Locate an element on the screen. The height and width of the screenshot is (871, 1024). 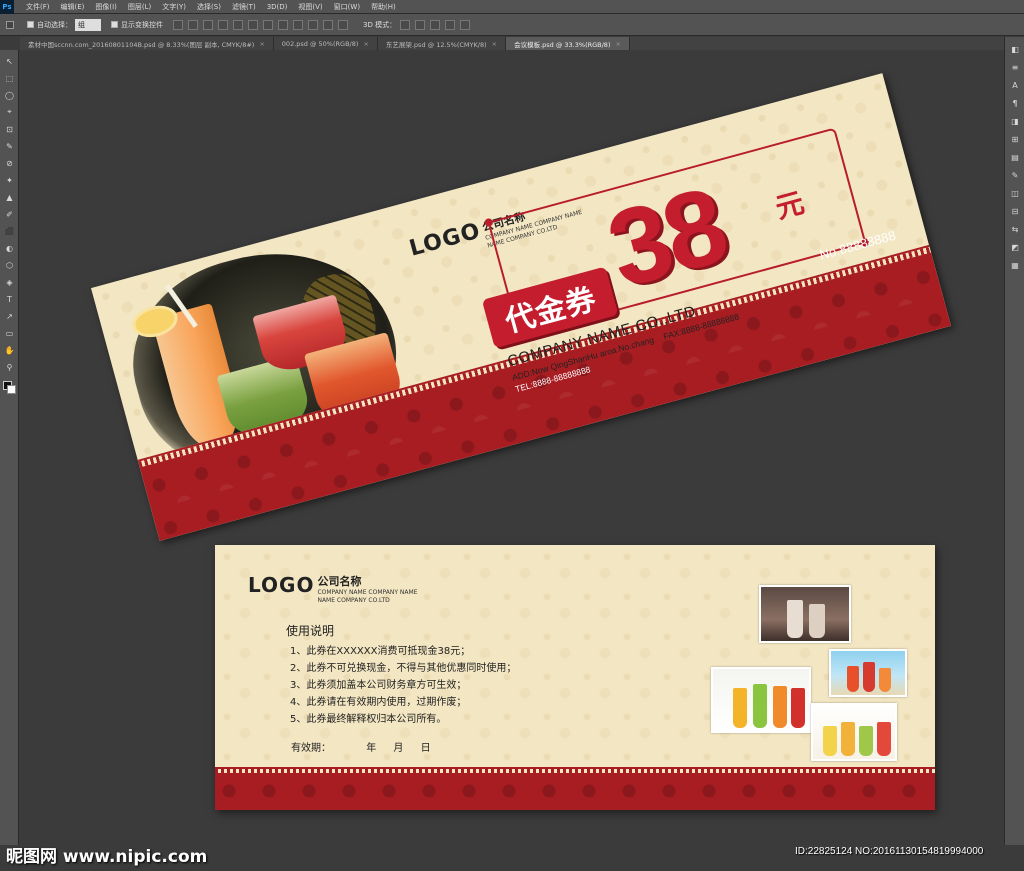
move-tool-icon: ↖ is located at coordinates (9, 61).